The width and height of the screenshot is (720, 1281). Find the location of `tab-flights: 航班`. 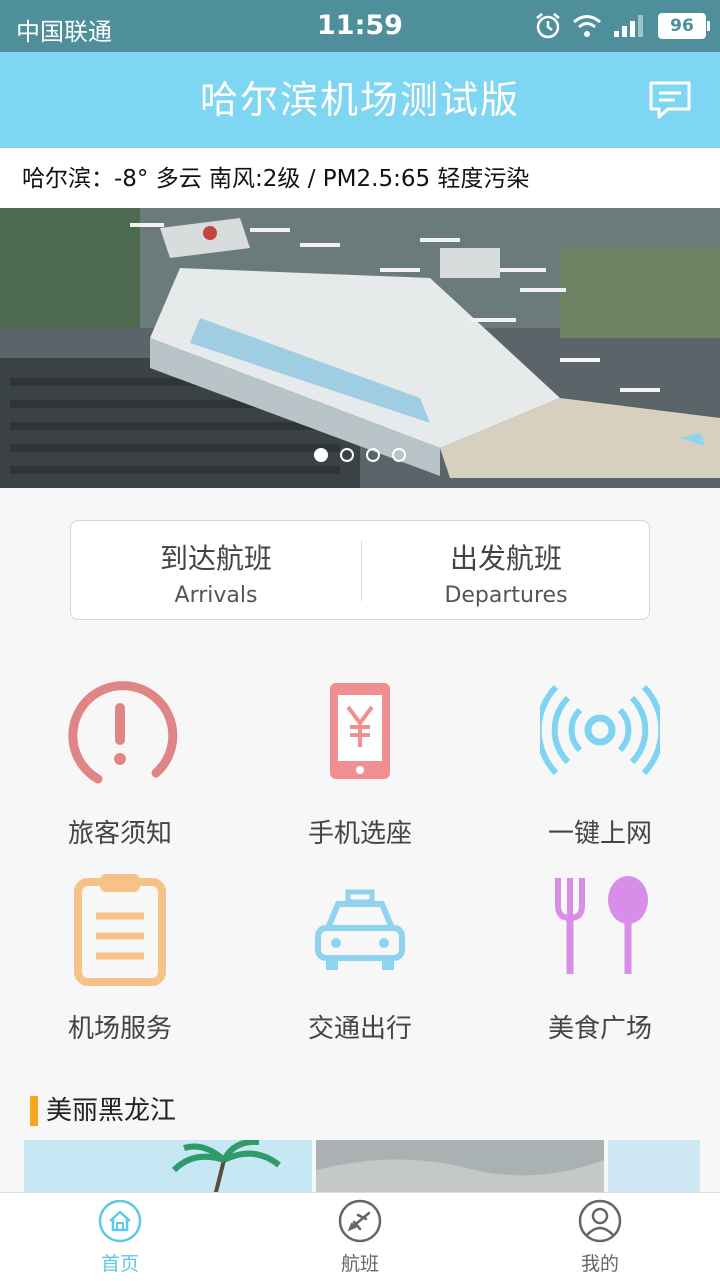

tab-flights: 航班 is located at coordinates (360, 1237).